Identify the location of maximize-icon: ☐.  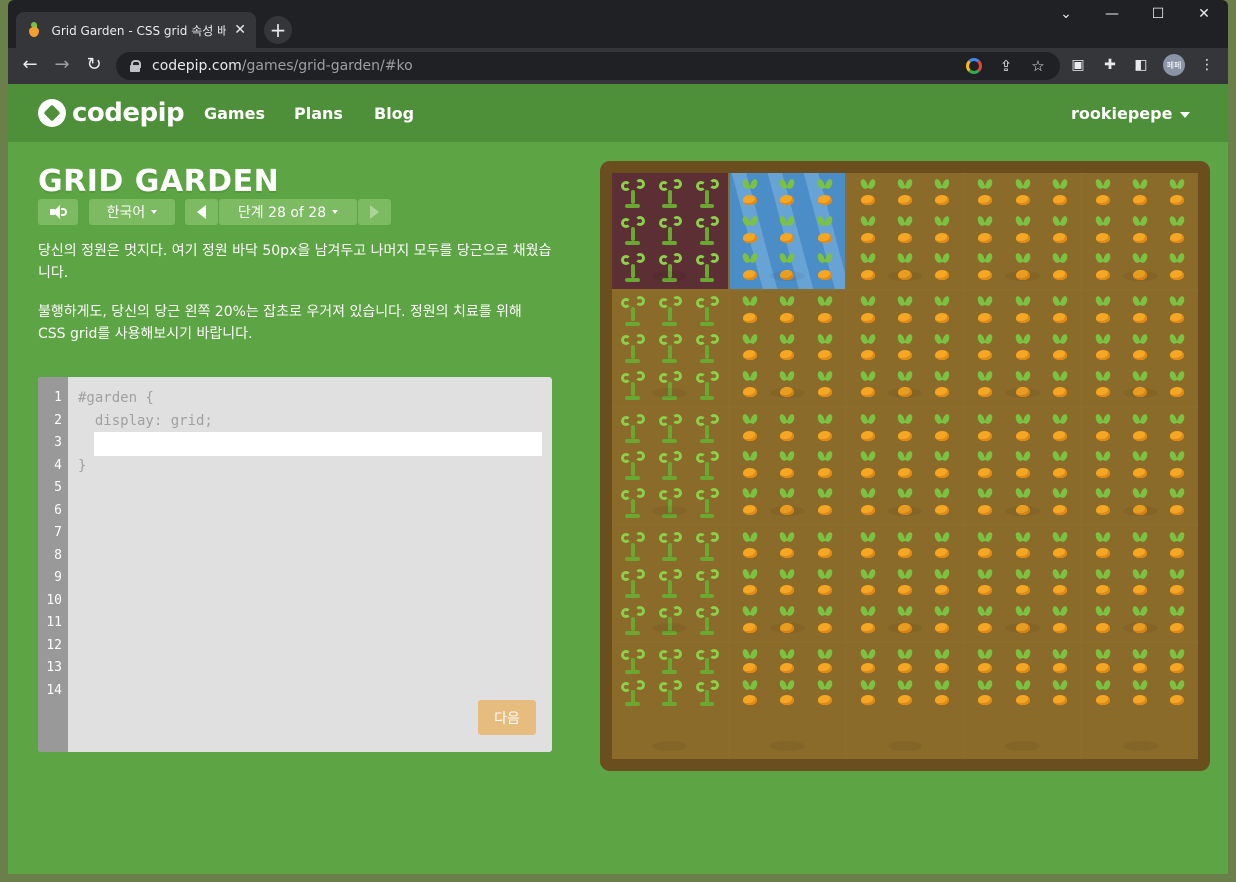
(1158, 14).